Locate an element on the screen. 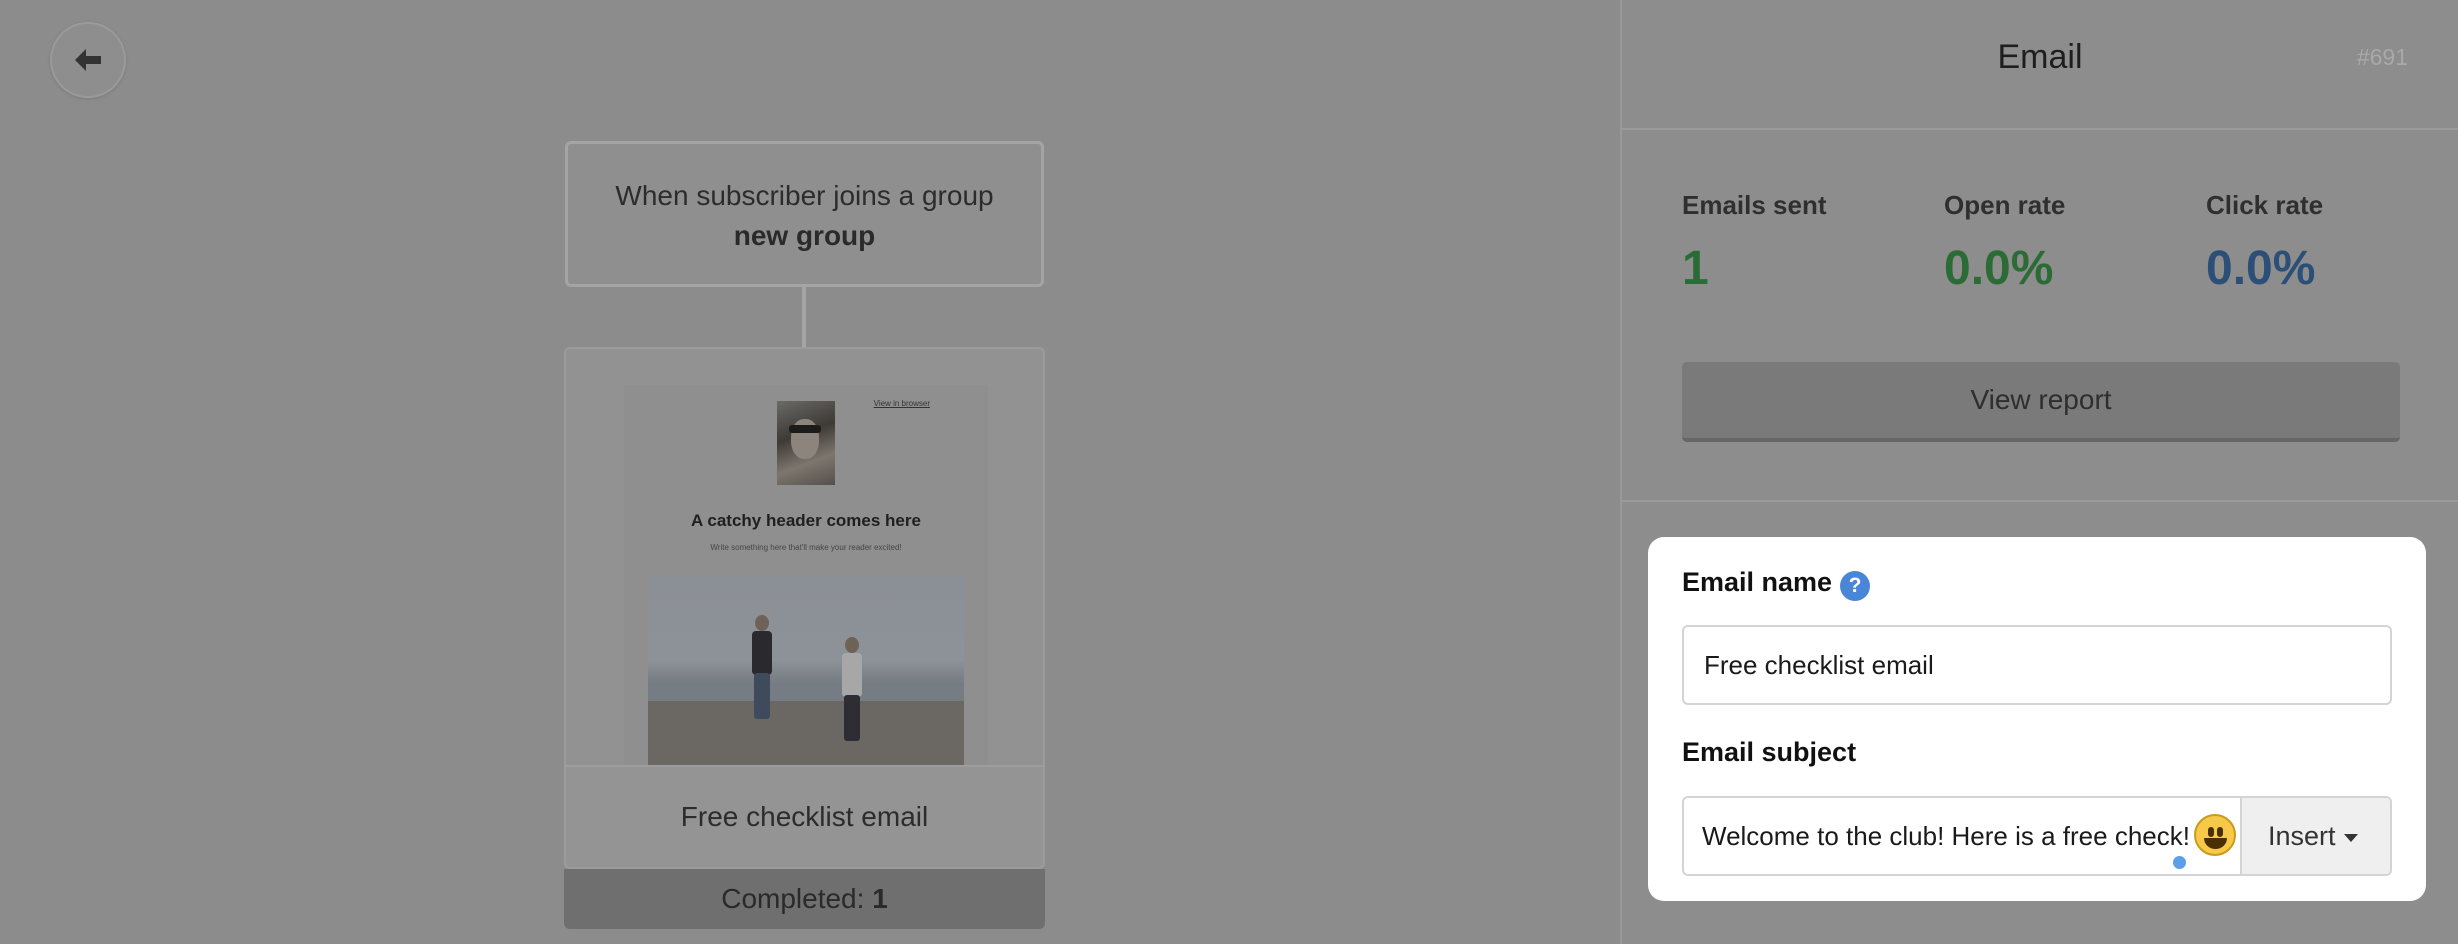 This screenshot has width=2458, height=944. view-report-button: View report is located at coordinates (2041, 402).